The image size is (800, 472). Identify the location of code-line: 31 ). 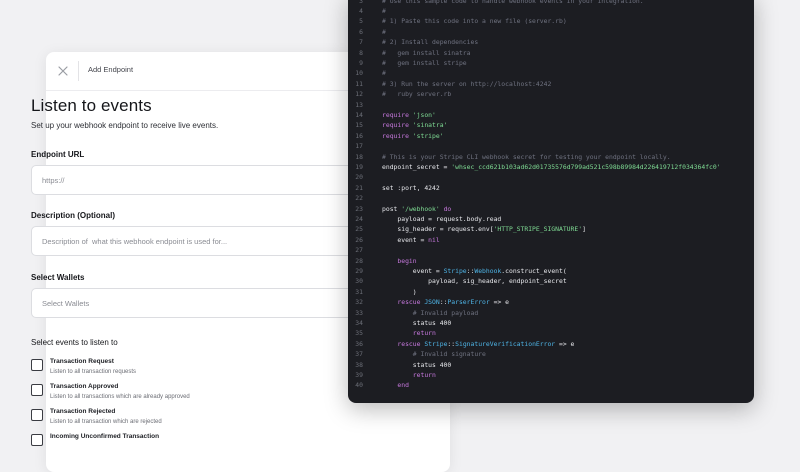
(551, 292).